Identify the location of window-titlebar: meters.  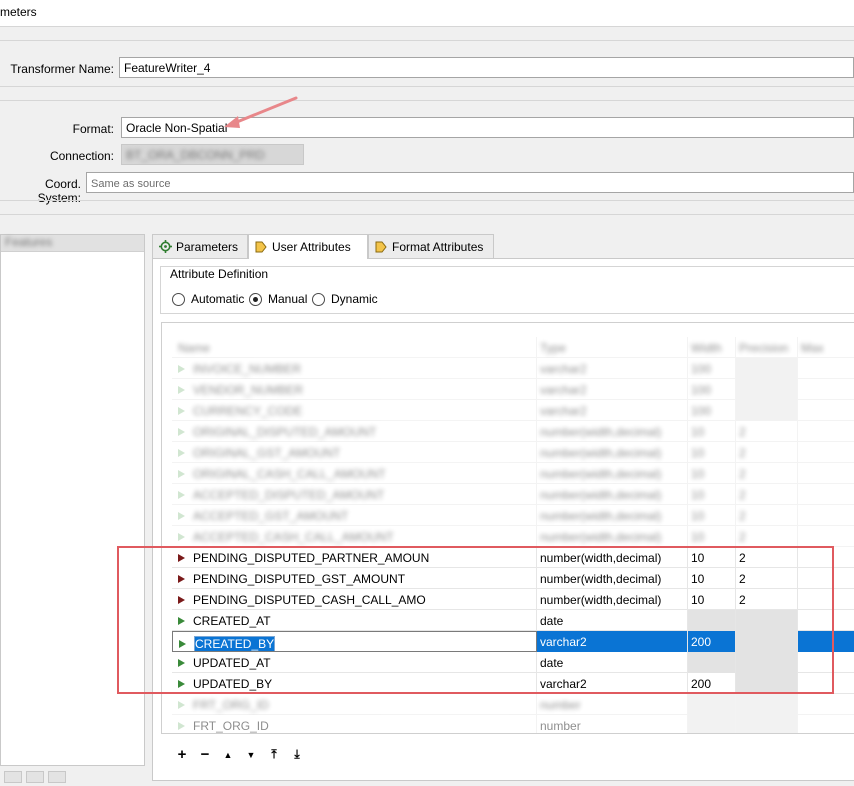
(427, 13).